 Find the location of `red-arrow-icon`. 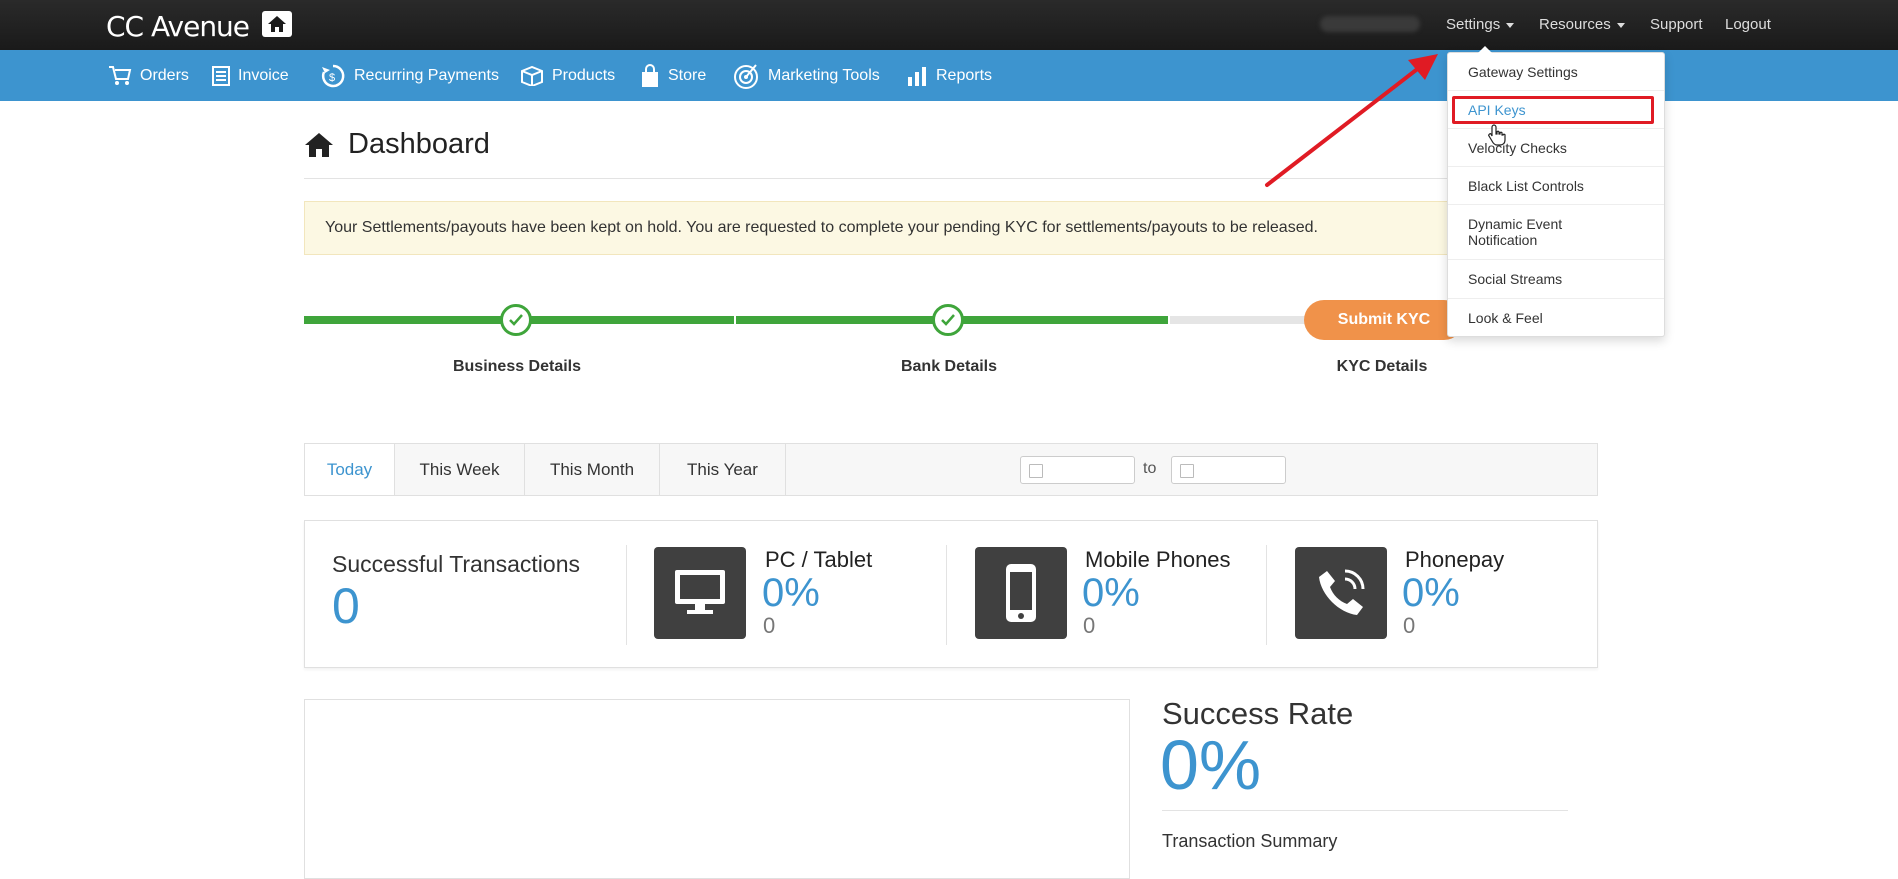

red-arrow-icon is located at coordinates (1351, 120).